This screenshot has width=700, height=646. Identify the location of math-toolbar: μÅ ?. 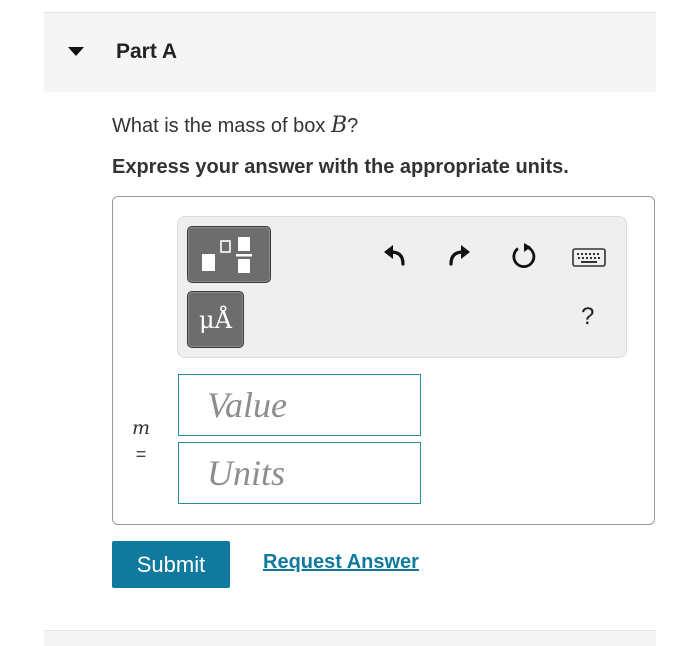
(402, 287).